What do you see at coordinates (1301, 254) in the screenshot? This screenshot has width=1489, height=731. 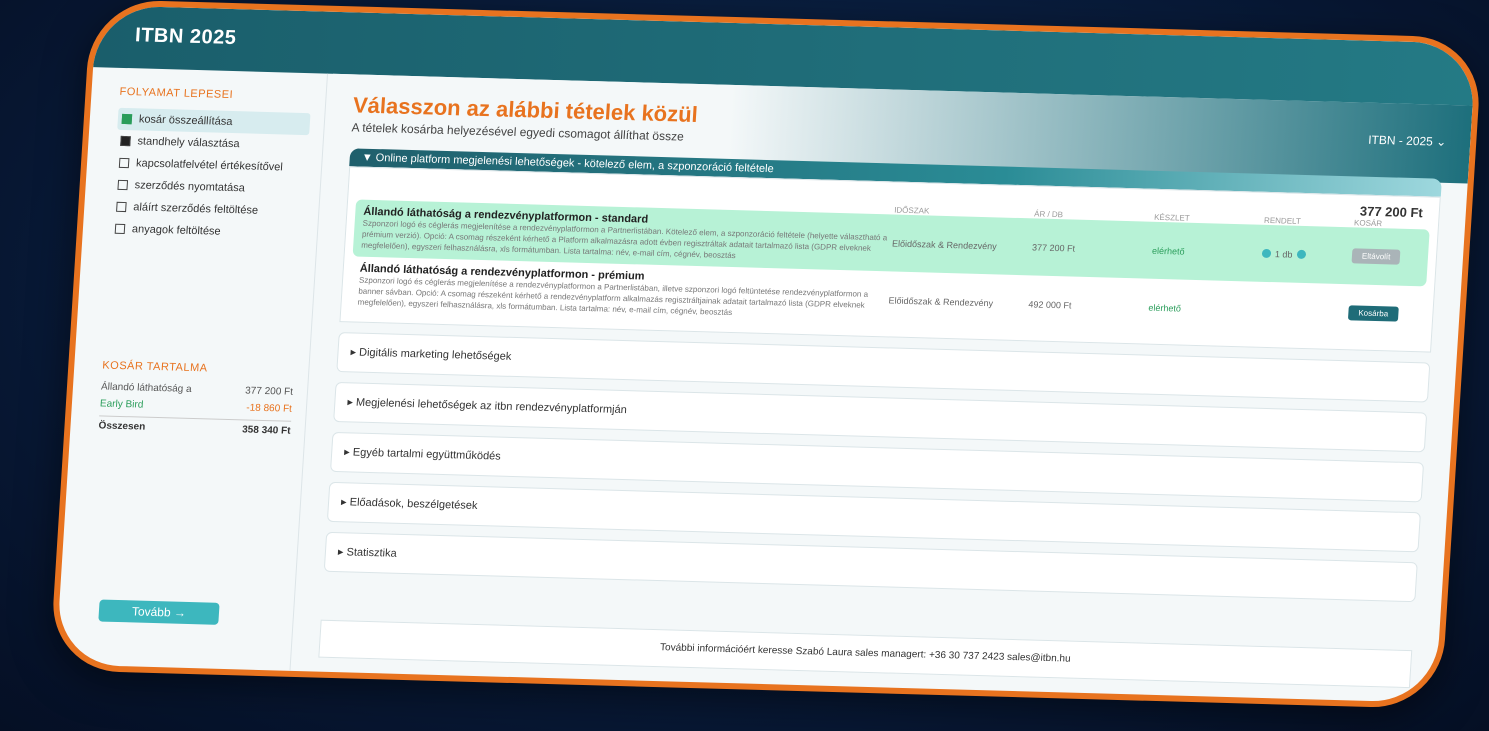 I see `plus-icon` at bounding box center [1301, 254].